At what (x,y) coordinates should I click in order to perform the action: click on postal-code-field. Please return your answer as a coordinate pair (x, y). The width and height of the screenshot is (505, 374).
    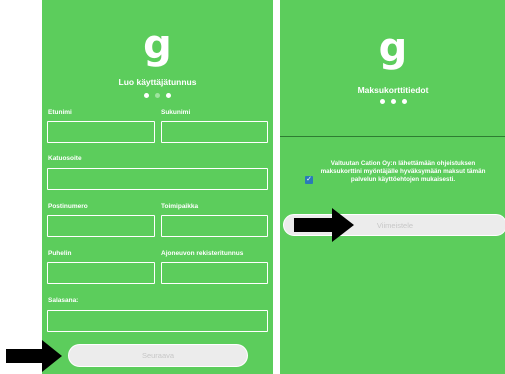
    Looking at the image, I should click on (101, 226).